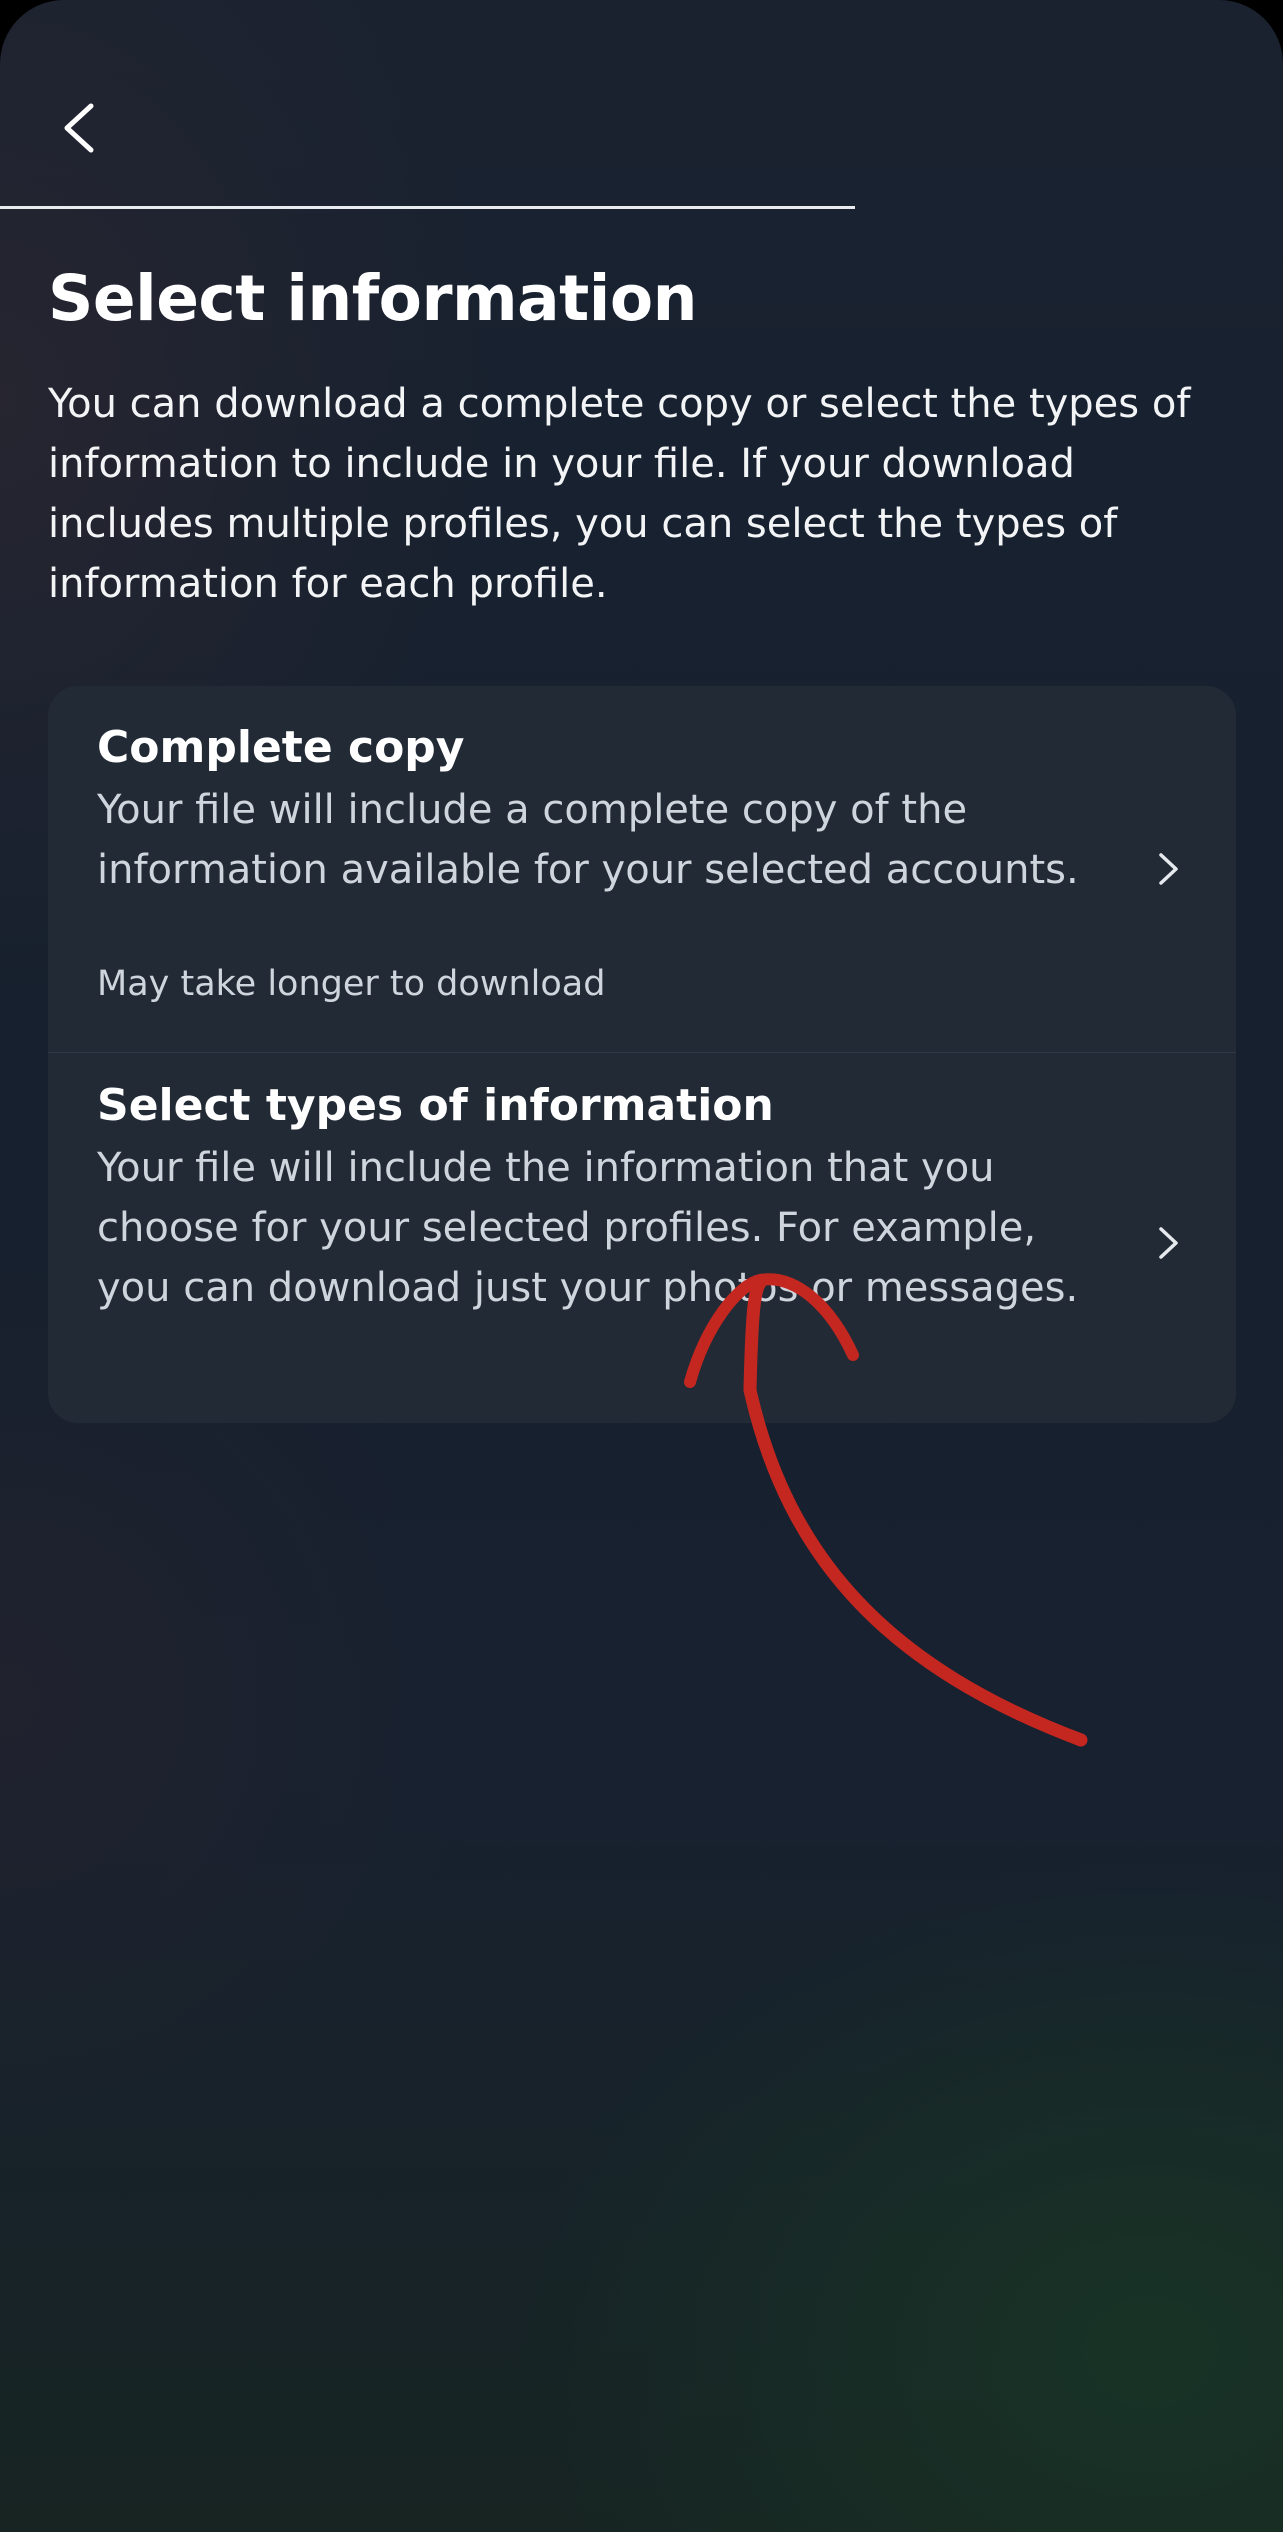 The width and height of the screenshot is (1283, 2532). What do you see at coordinates (351, 984) in the screenshot?
I see `option-note: May take longer to download` at bounding box center [351, 984].